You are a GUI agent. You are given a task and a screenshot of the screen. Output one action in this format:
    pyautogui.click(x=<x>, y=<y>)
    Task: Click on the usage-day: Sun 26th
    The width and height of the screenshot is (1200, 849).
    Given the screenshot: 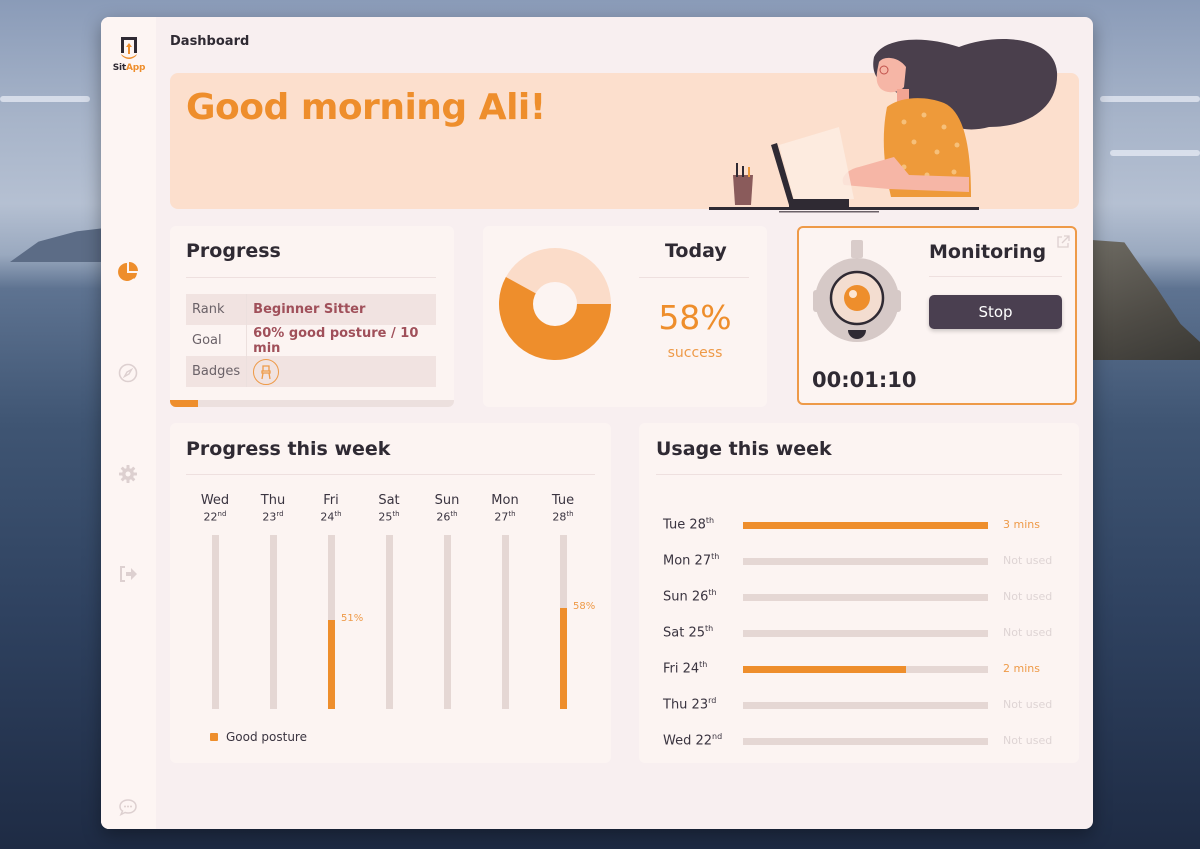 What is the action you would take?
    pyautogui.click(x=690, y=596)
    